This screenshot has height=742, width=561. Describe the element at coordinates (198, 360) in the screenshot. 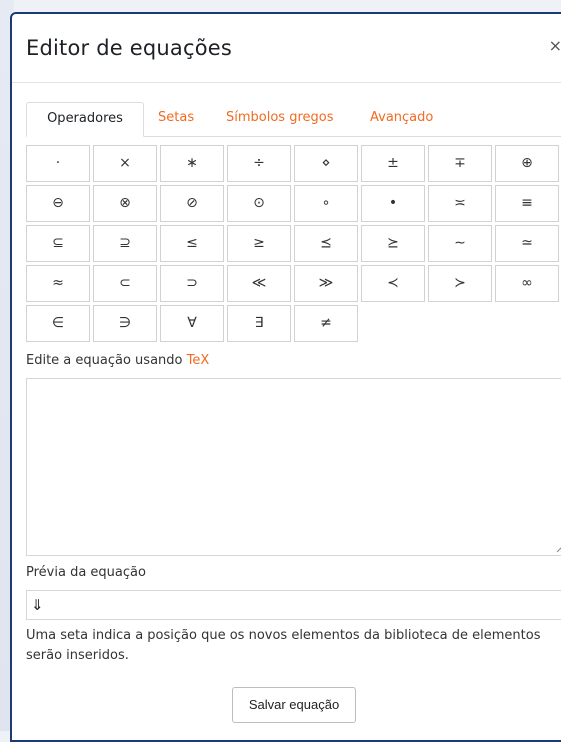

I see `tex-link: TeX` at that location.